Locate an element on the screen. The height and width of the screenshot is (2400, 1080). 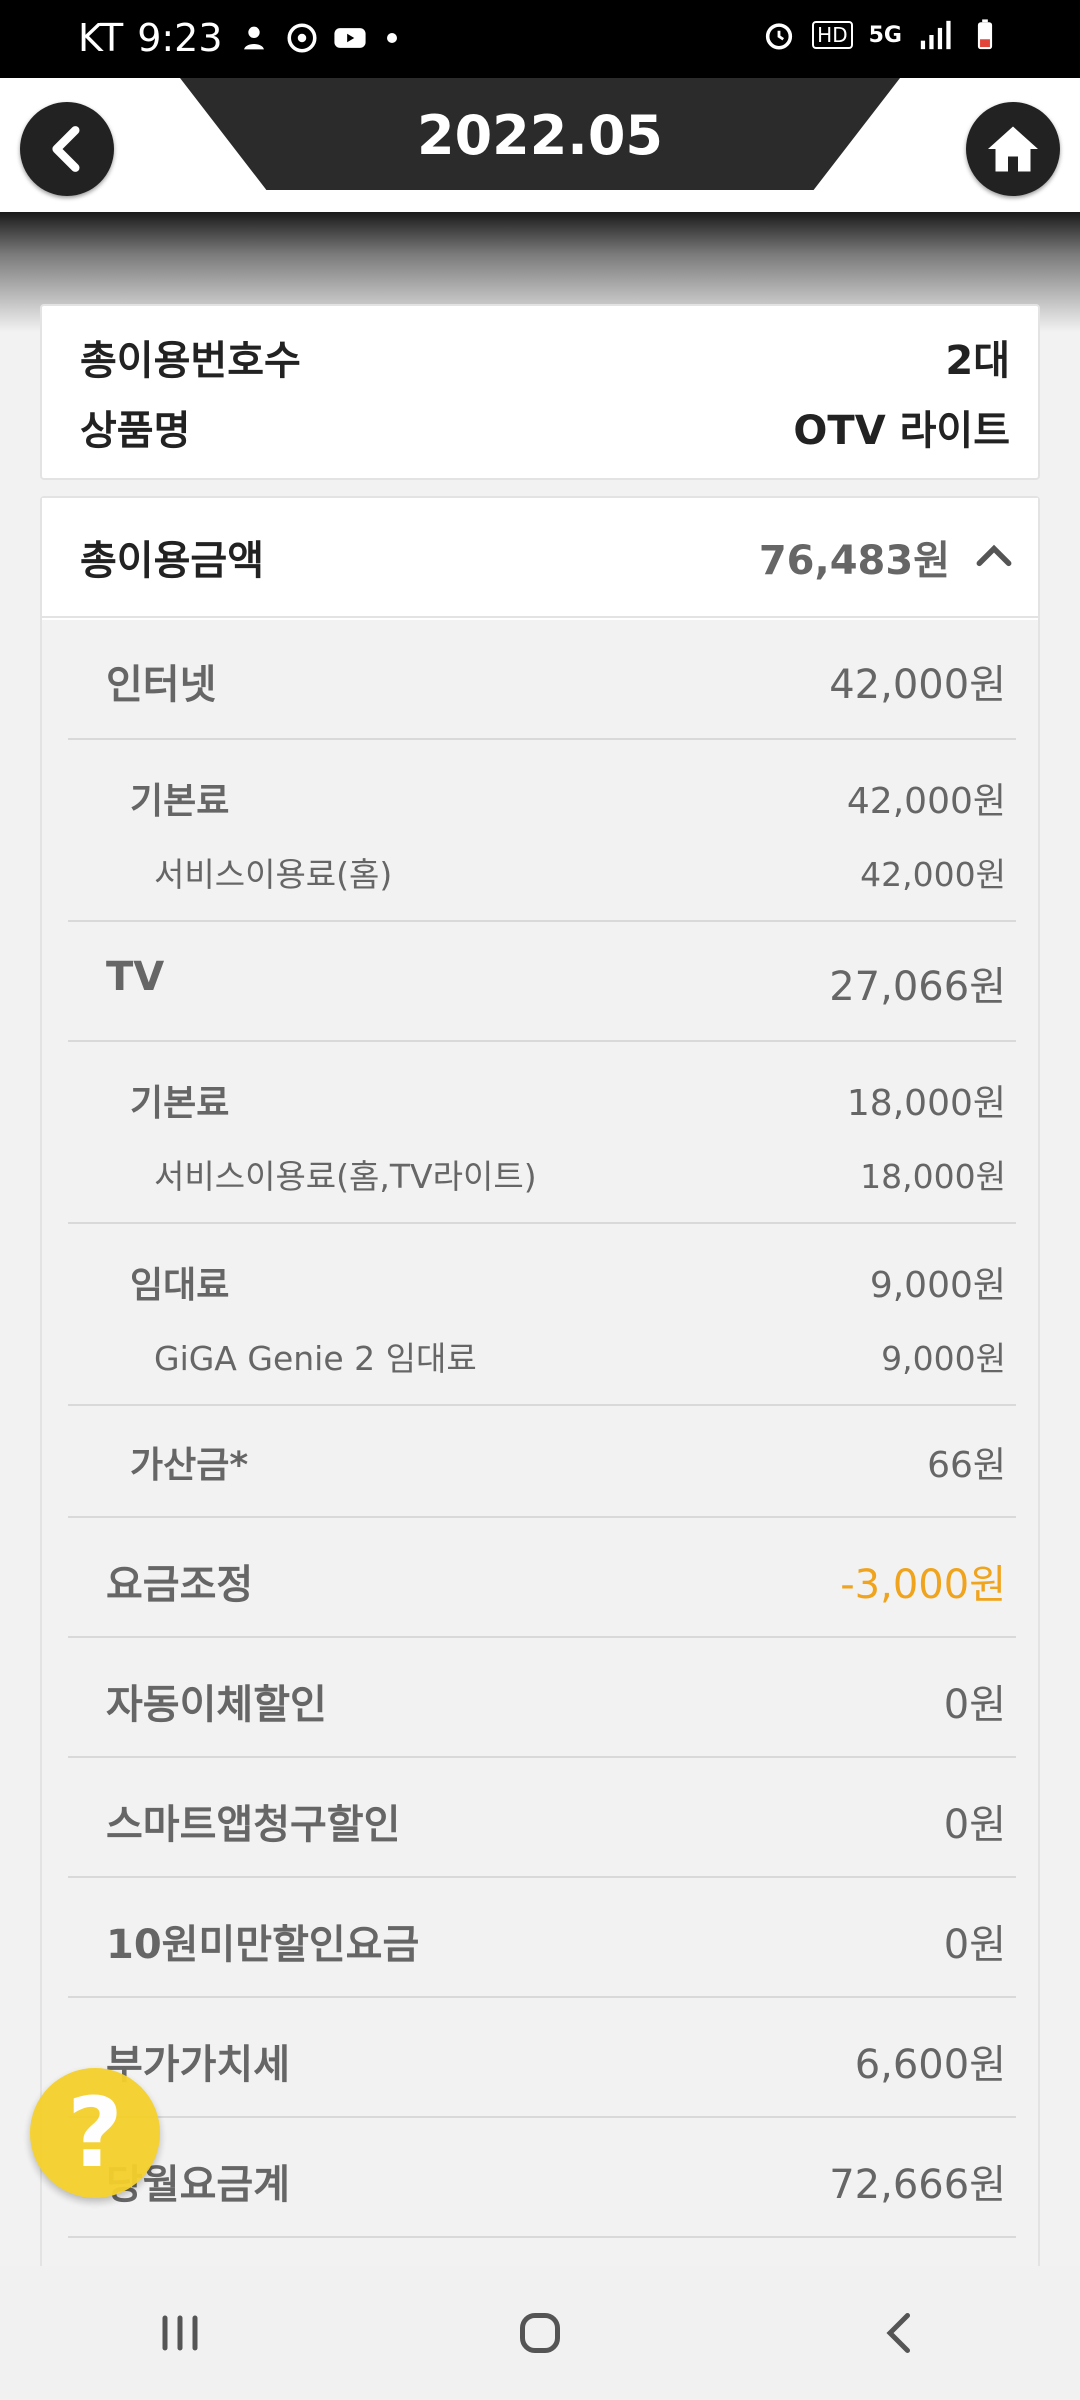
top-header: 2022.05 is located at coordinates (540, 145).